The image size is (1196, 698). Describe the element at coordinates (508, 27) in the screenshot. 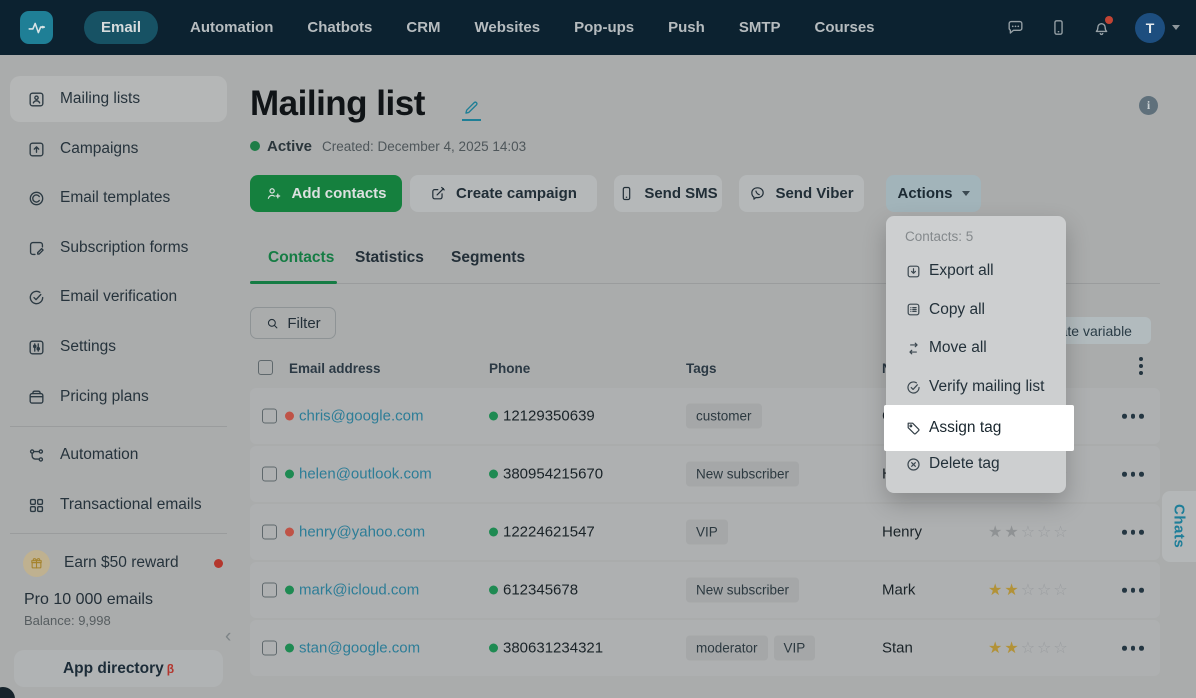

I see `nav-item-websites: Websites` at that location.